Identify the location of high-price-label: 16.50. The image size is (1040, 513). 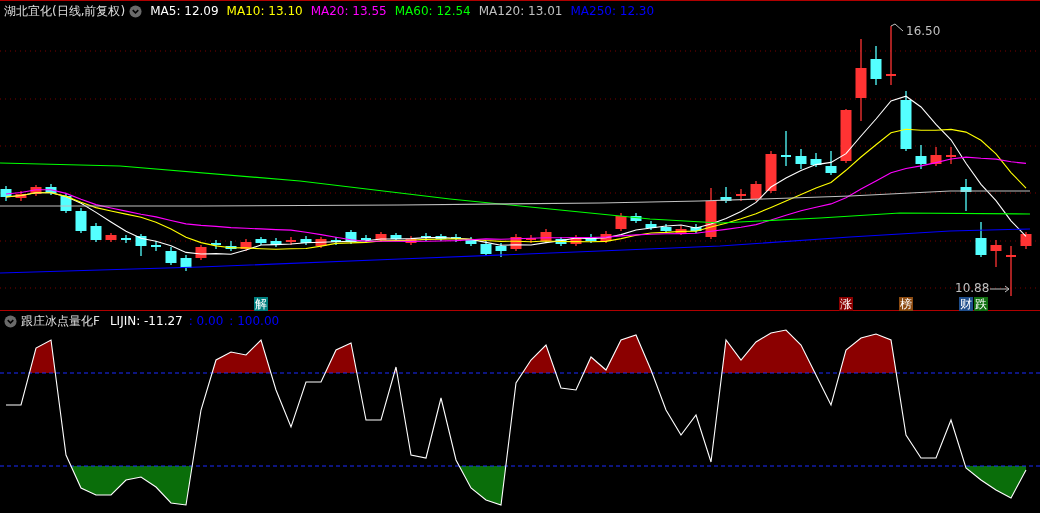
(923, 31).